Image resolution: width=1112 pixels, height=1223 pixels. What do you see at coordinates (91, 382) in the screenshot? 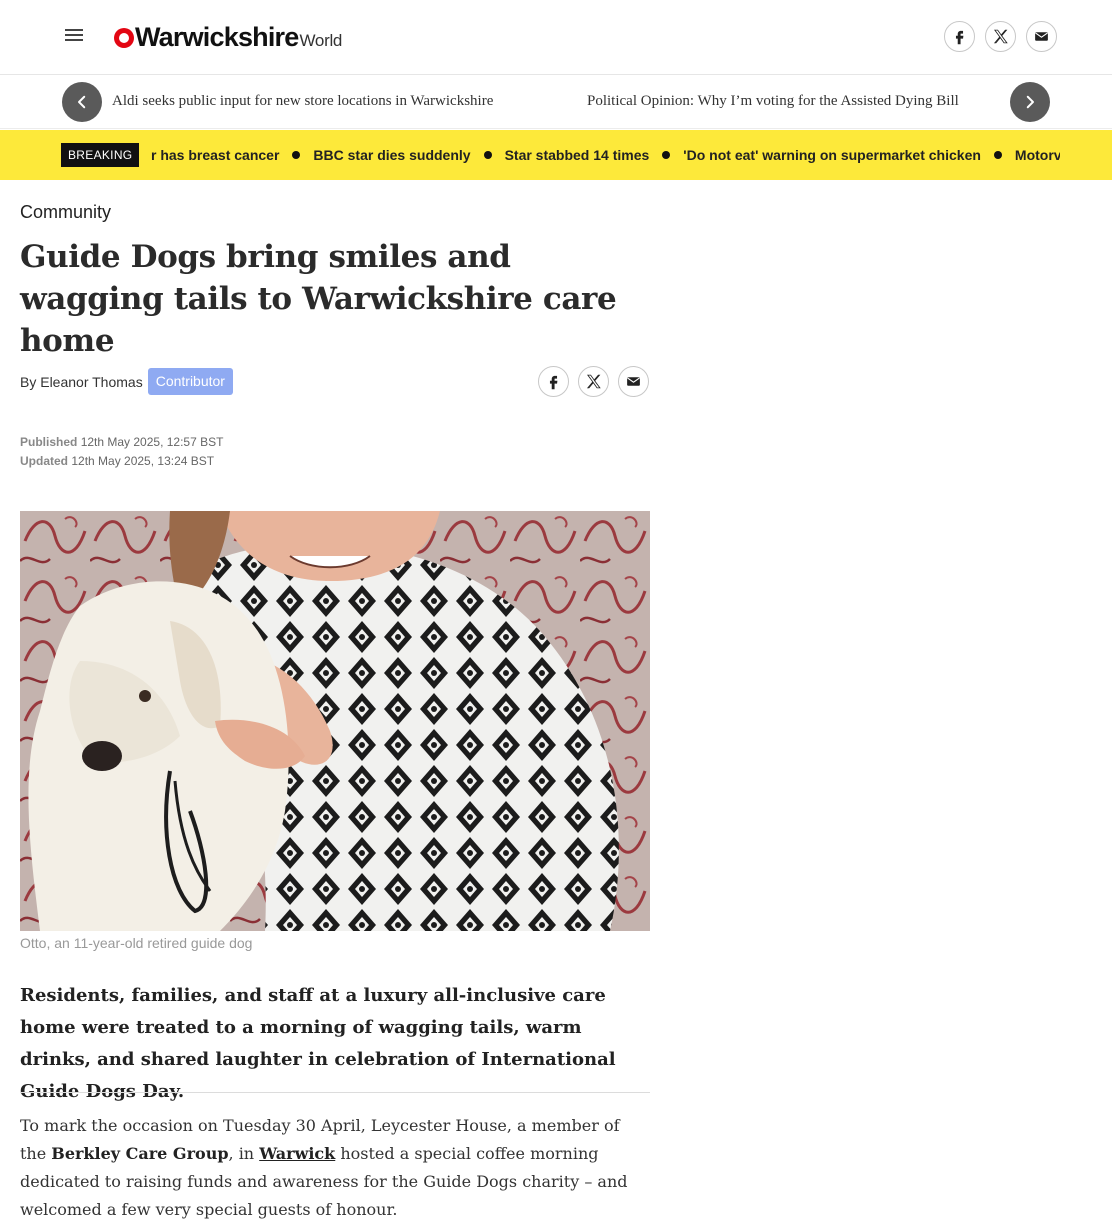
I see `author-name: Eleanor Thomas` at bounding box center [91, 382].